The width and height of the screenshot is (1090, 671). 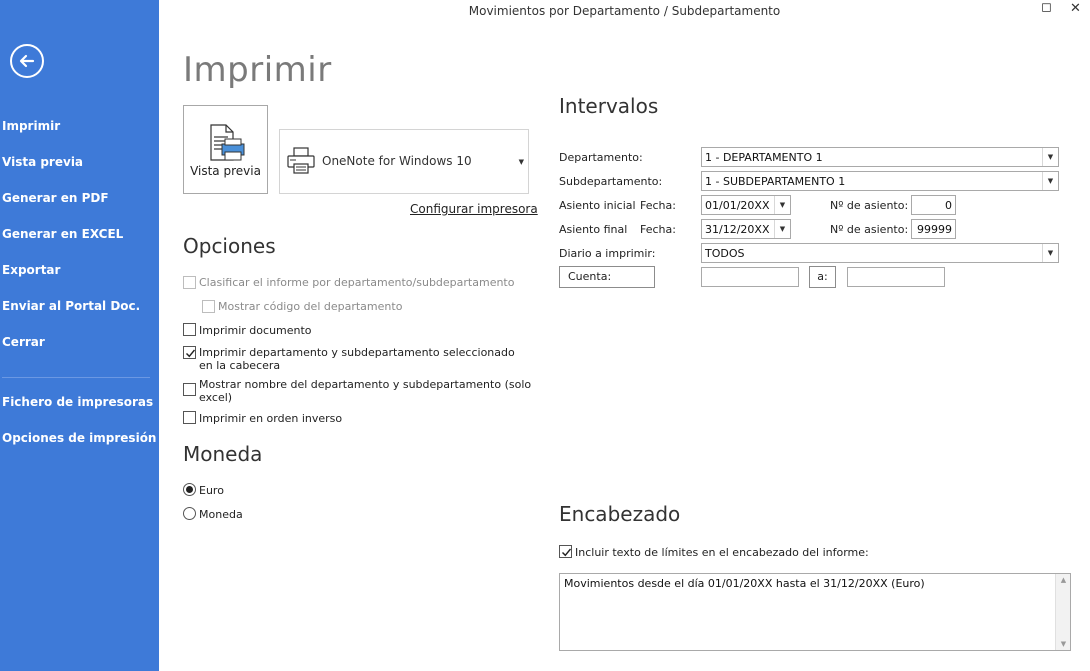 What do you see at coordinates (71, 306) in the screenshot?
I see `sidebar-item-enviar-portal: Enviar al Portal Doc.` at bounding box center [71, 306].